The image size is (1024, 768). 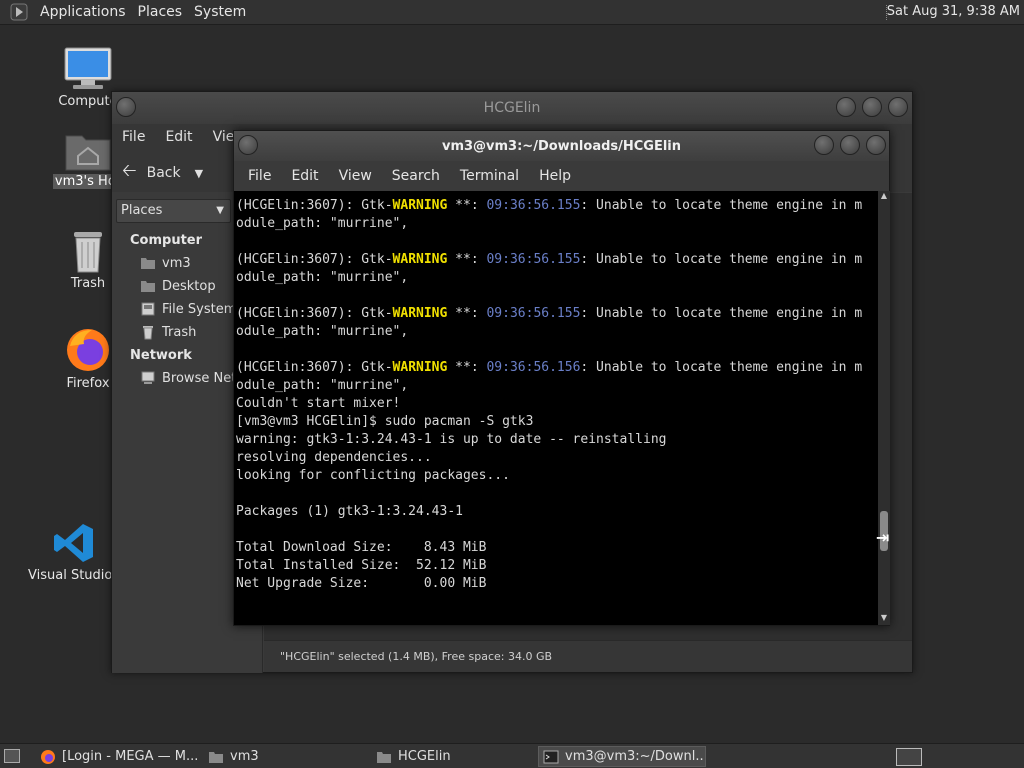 What do you see at coordinates (416, 176) in the screenshot?
I see `term-menu-search: Search` at bounding box center [416, 176].